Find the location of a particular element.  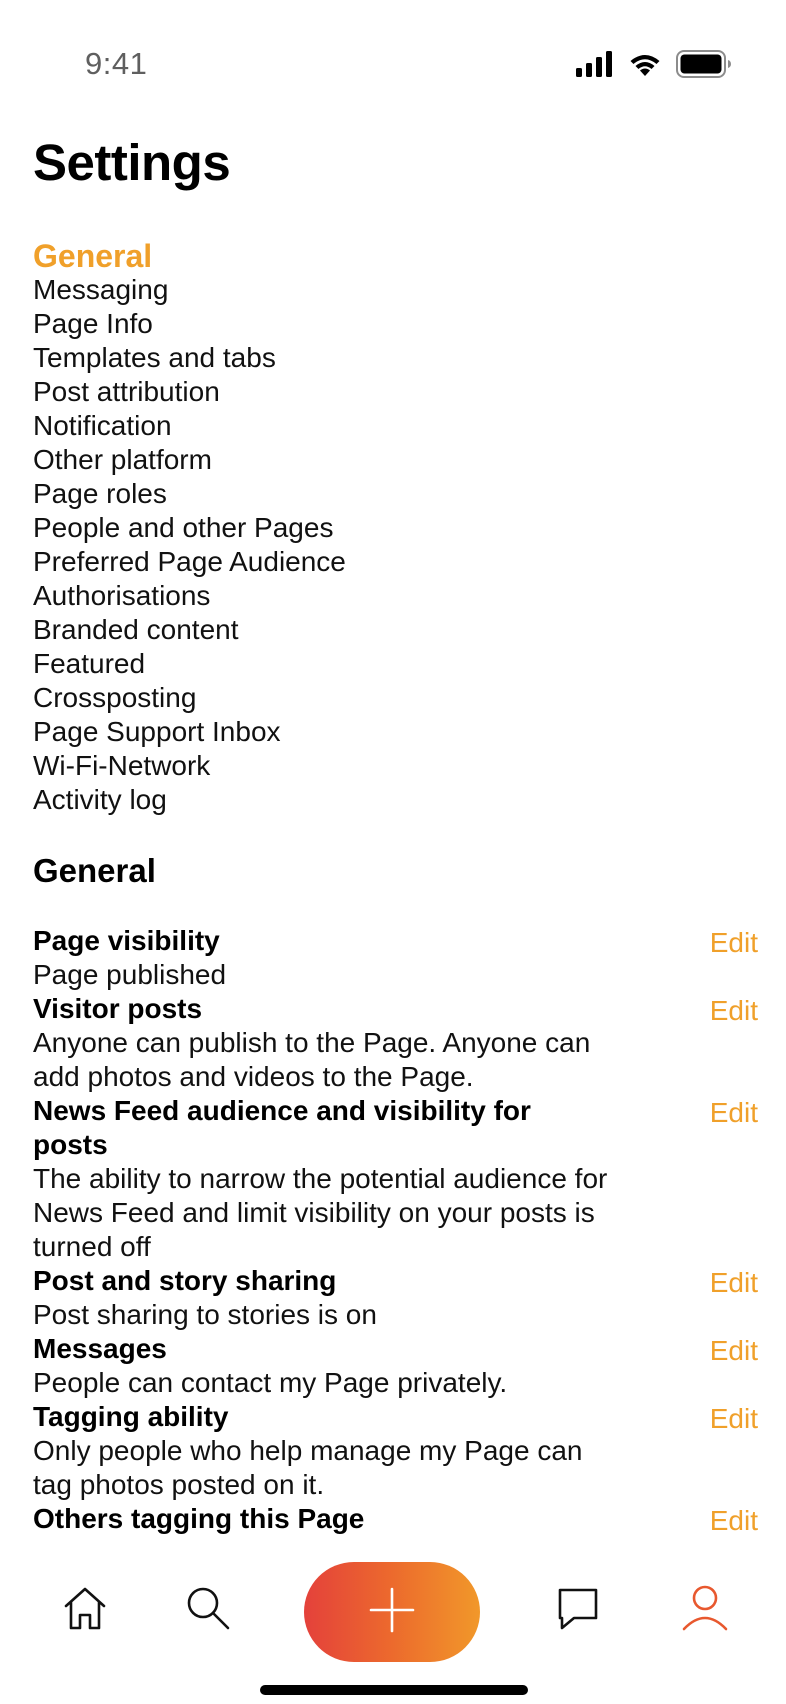

wifi-icon is located at coordinates (645, 66).